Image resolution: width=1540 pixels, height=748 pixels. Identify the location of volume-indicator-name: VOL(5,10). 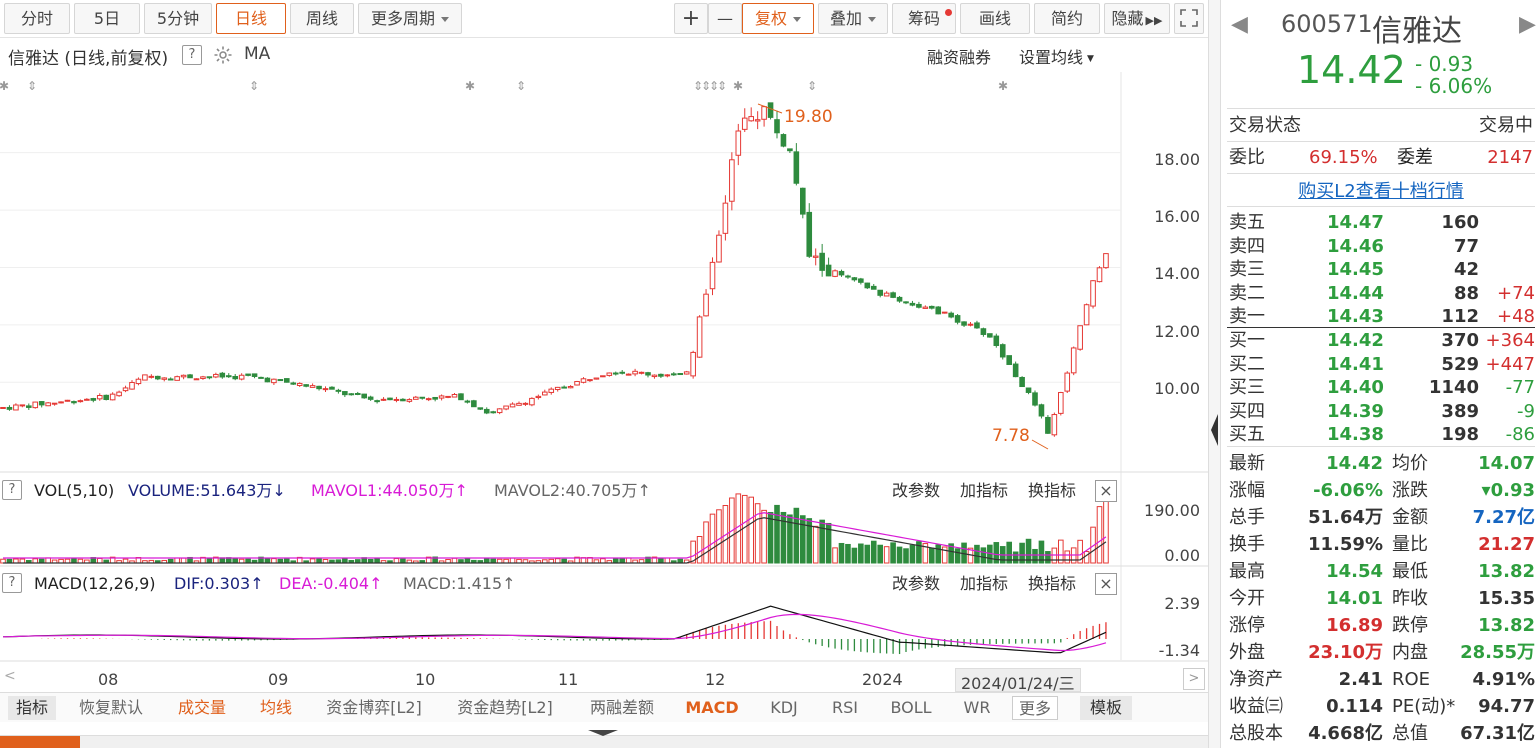
(74, 491).